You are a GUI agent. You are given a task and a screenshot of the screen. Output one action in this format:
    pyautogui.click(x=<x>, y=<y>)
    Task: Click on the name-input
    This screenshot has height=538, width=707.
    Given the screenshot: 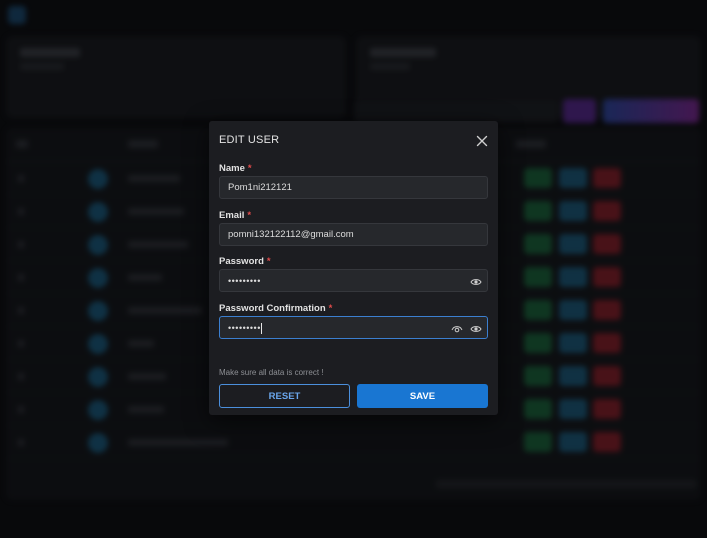 What is the action you would take?
    pyautogui.click(x=338, y=187)
    